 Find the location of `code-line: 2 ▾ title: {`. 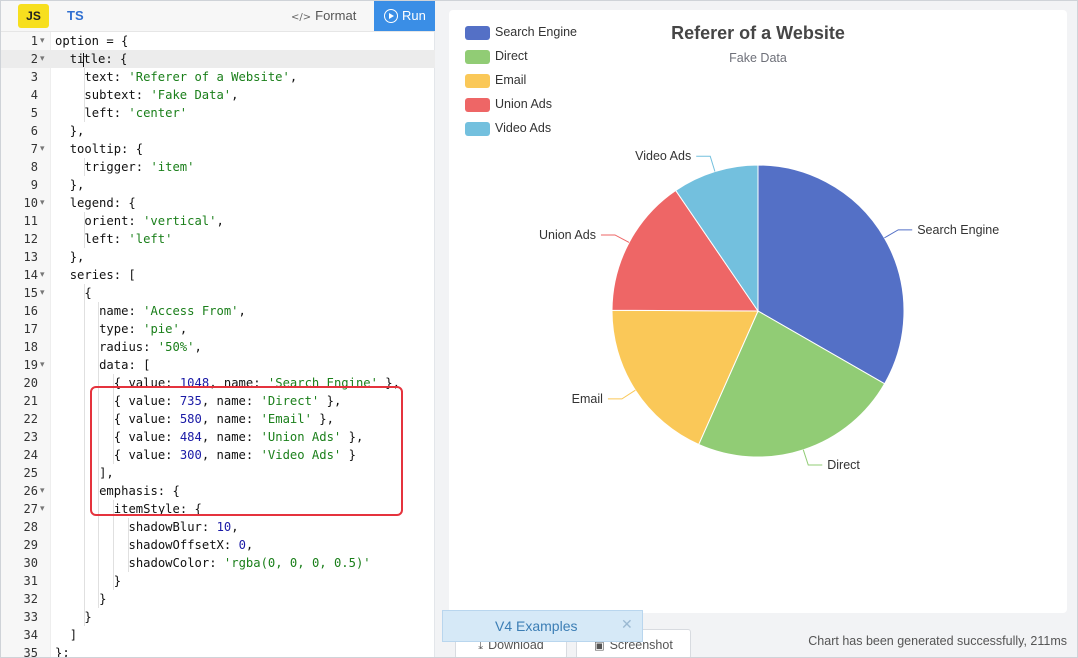

code-line: 2 ▾ title: { is located at coordinates (218, 59).